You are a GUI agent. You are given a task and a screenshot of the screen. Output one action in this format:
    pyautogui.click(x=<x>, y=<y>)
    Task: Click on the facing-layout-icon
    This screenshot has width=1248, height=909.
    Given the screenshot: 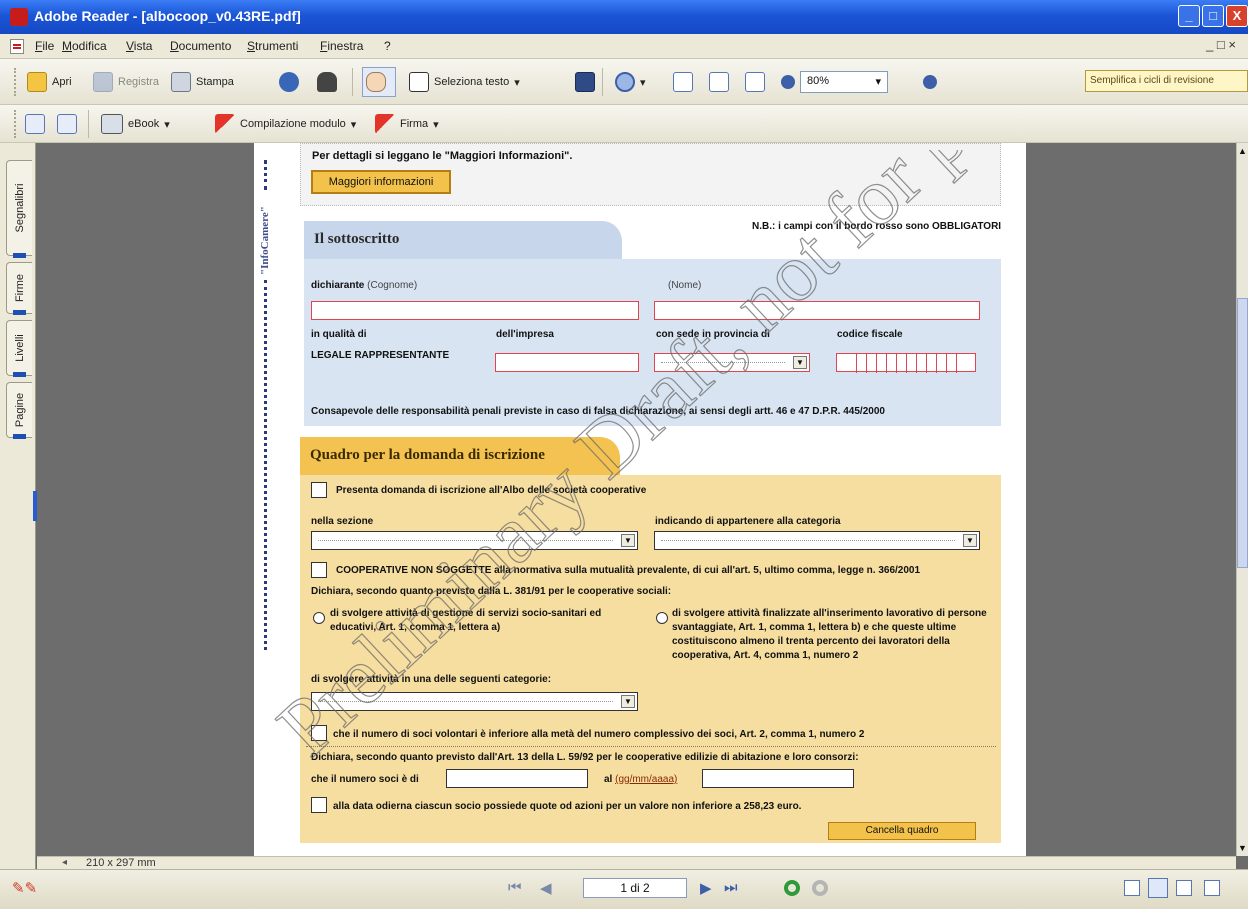 What is the action you would take?
    pyautogui.click(x=1184, y=888)
    